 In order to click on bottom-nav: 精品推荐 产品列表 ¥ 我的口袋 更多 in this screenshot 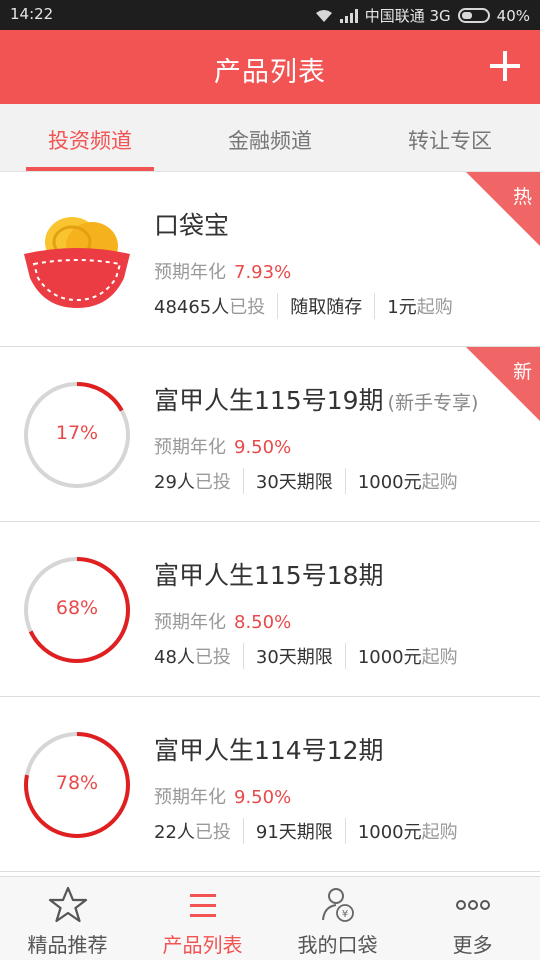, I will do `click(270, 918)`.